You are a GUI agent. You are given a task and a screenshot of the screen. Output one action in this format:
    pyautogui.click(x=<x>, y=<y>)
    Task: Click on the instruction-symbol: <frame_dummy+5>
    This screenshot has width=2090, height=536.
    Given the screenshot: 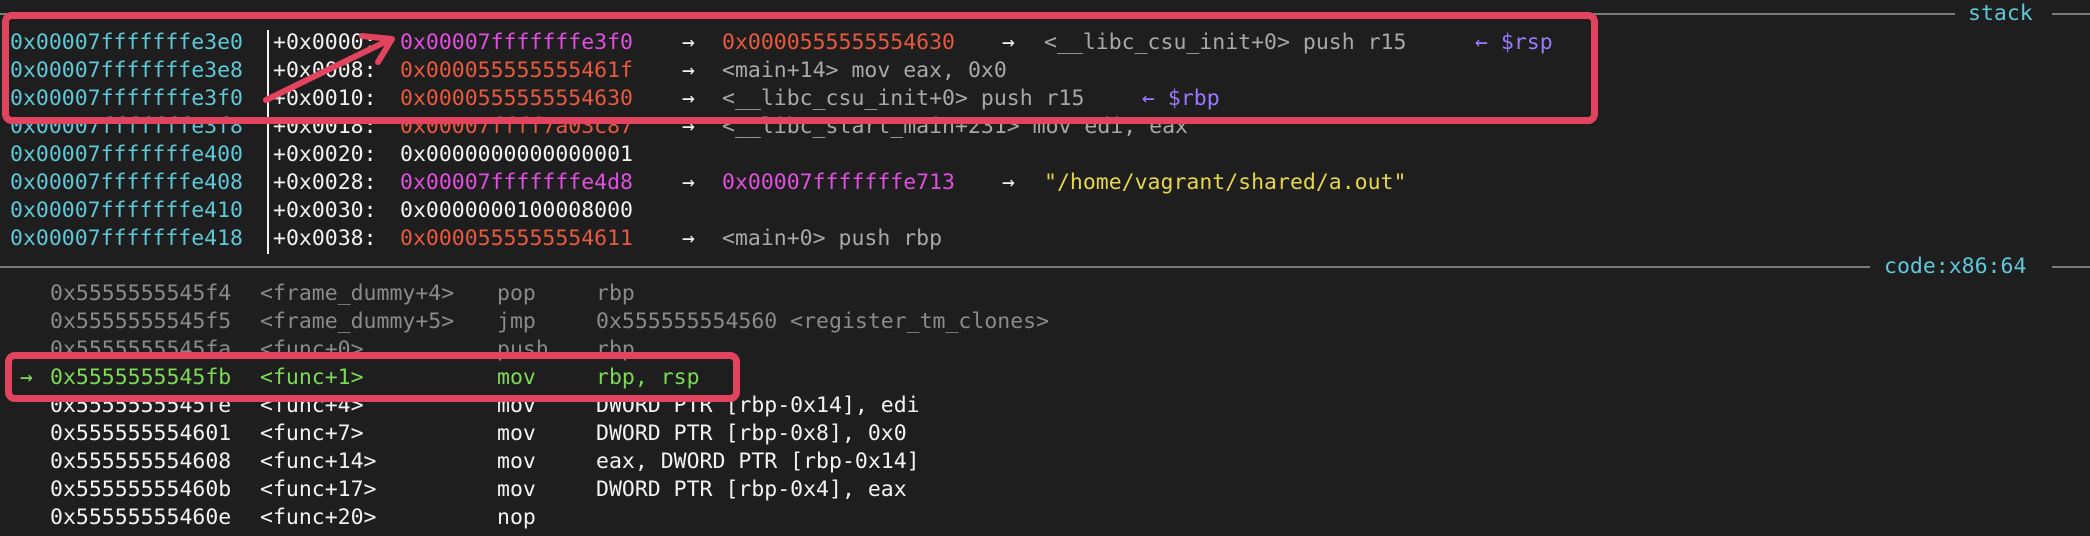 What is the action you would take?
    pyautogui.click(x=357, y=321)
    